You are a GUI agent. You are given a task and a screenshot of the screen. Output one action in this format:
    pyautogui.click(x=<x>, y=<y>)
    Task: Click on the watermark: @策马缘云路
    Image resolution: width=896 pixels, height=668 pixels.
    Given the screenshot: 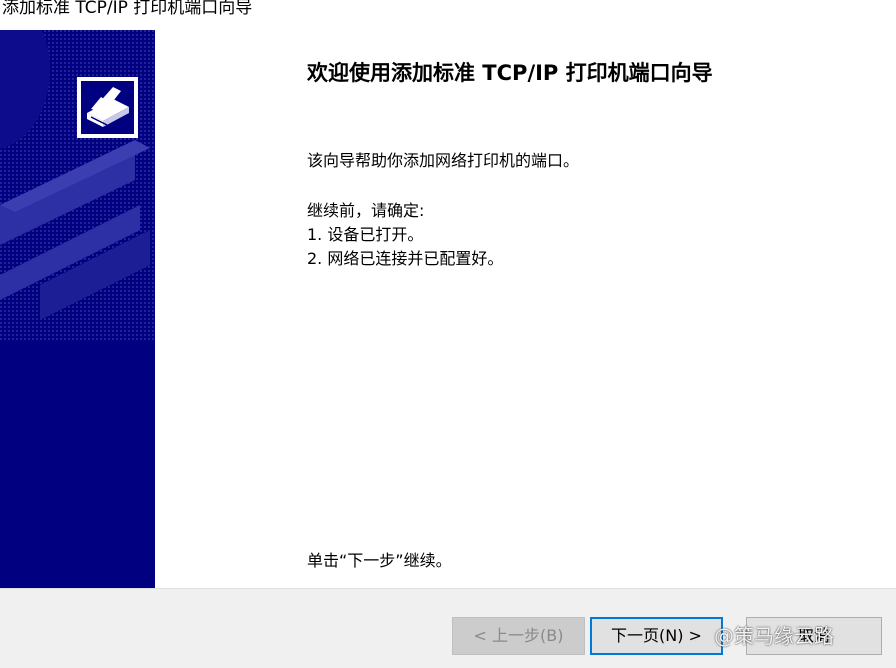 What is the action you would take?
    pyautogui.click(x=774, y=636)
    